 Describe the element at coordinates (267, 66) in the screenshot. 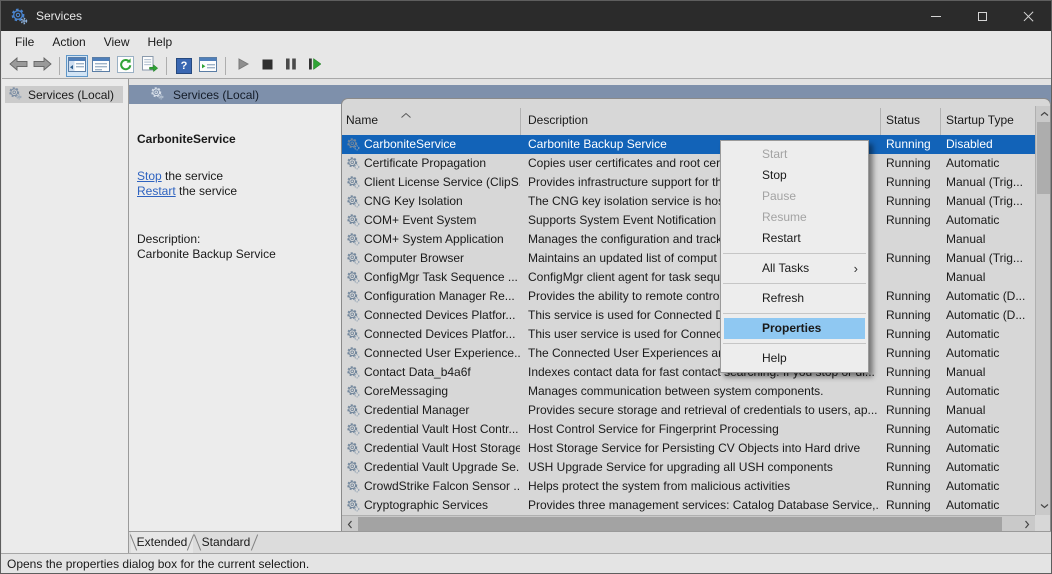

I see `stop-service-button` at that location.